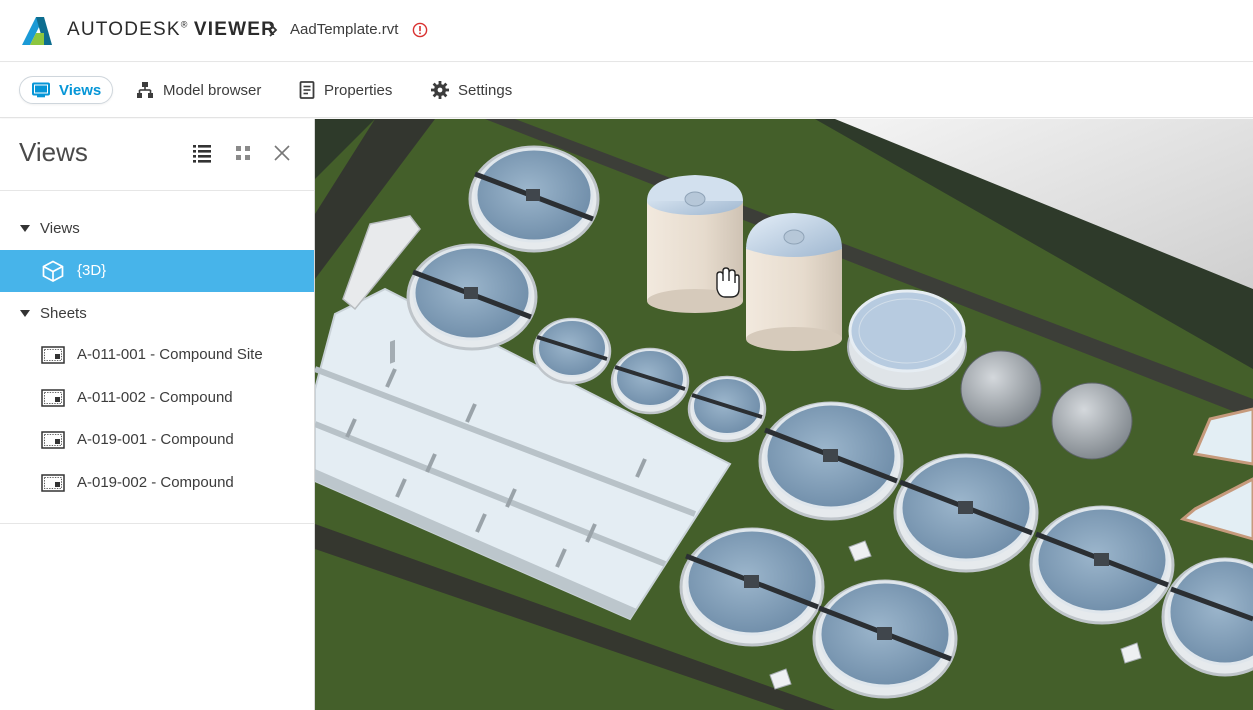  I want to click on group-sheets-header: Sheets, so click(157, 313).